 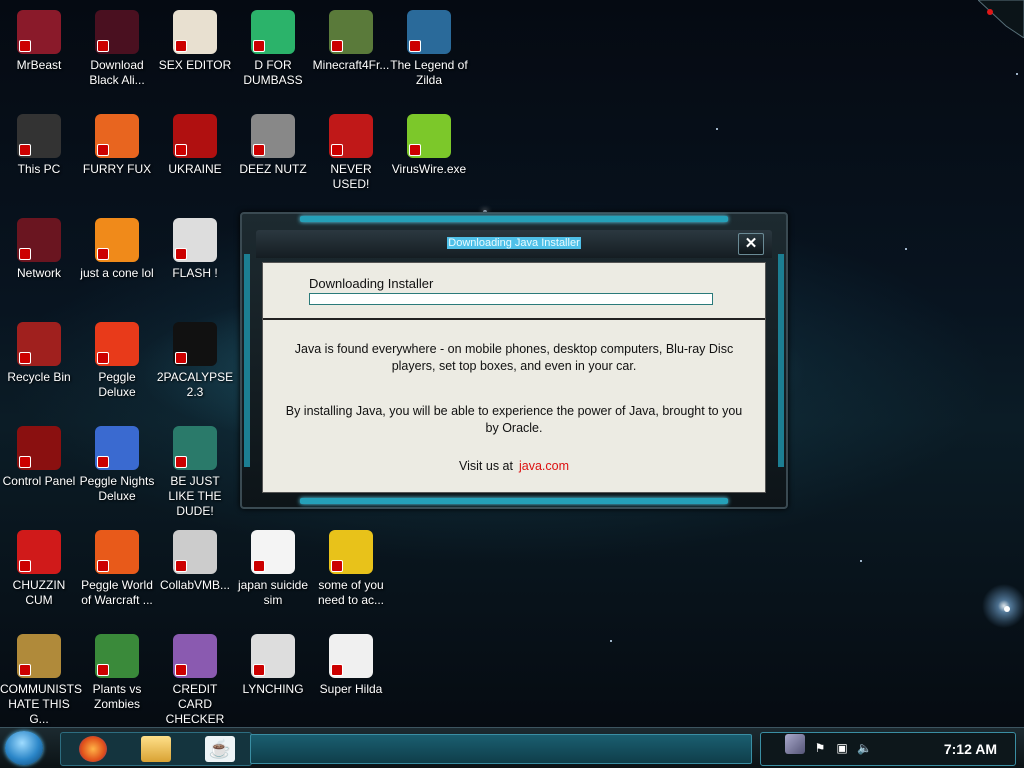 What do you see at coordinates (544, 466) in the screenshot?
I see `java-link: java.com` at bounding box center [544, 466].